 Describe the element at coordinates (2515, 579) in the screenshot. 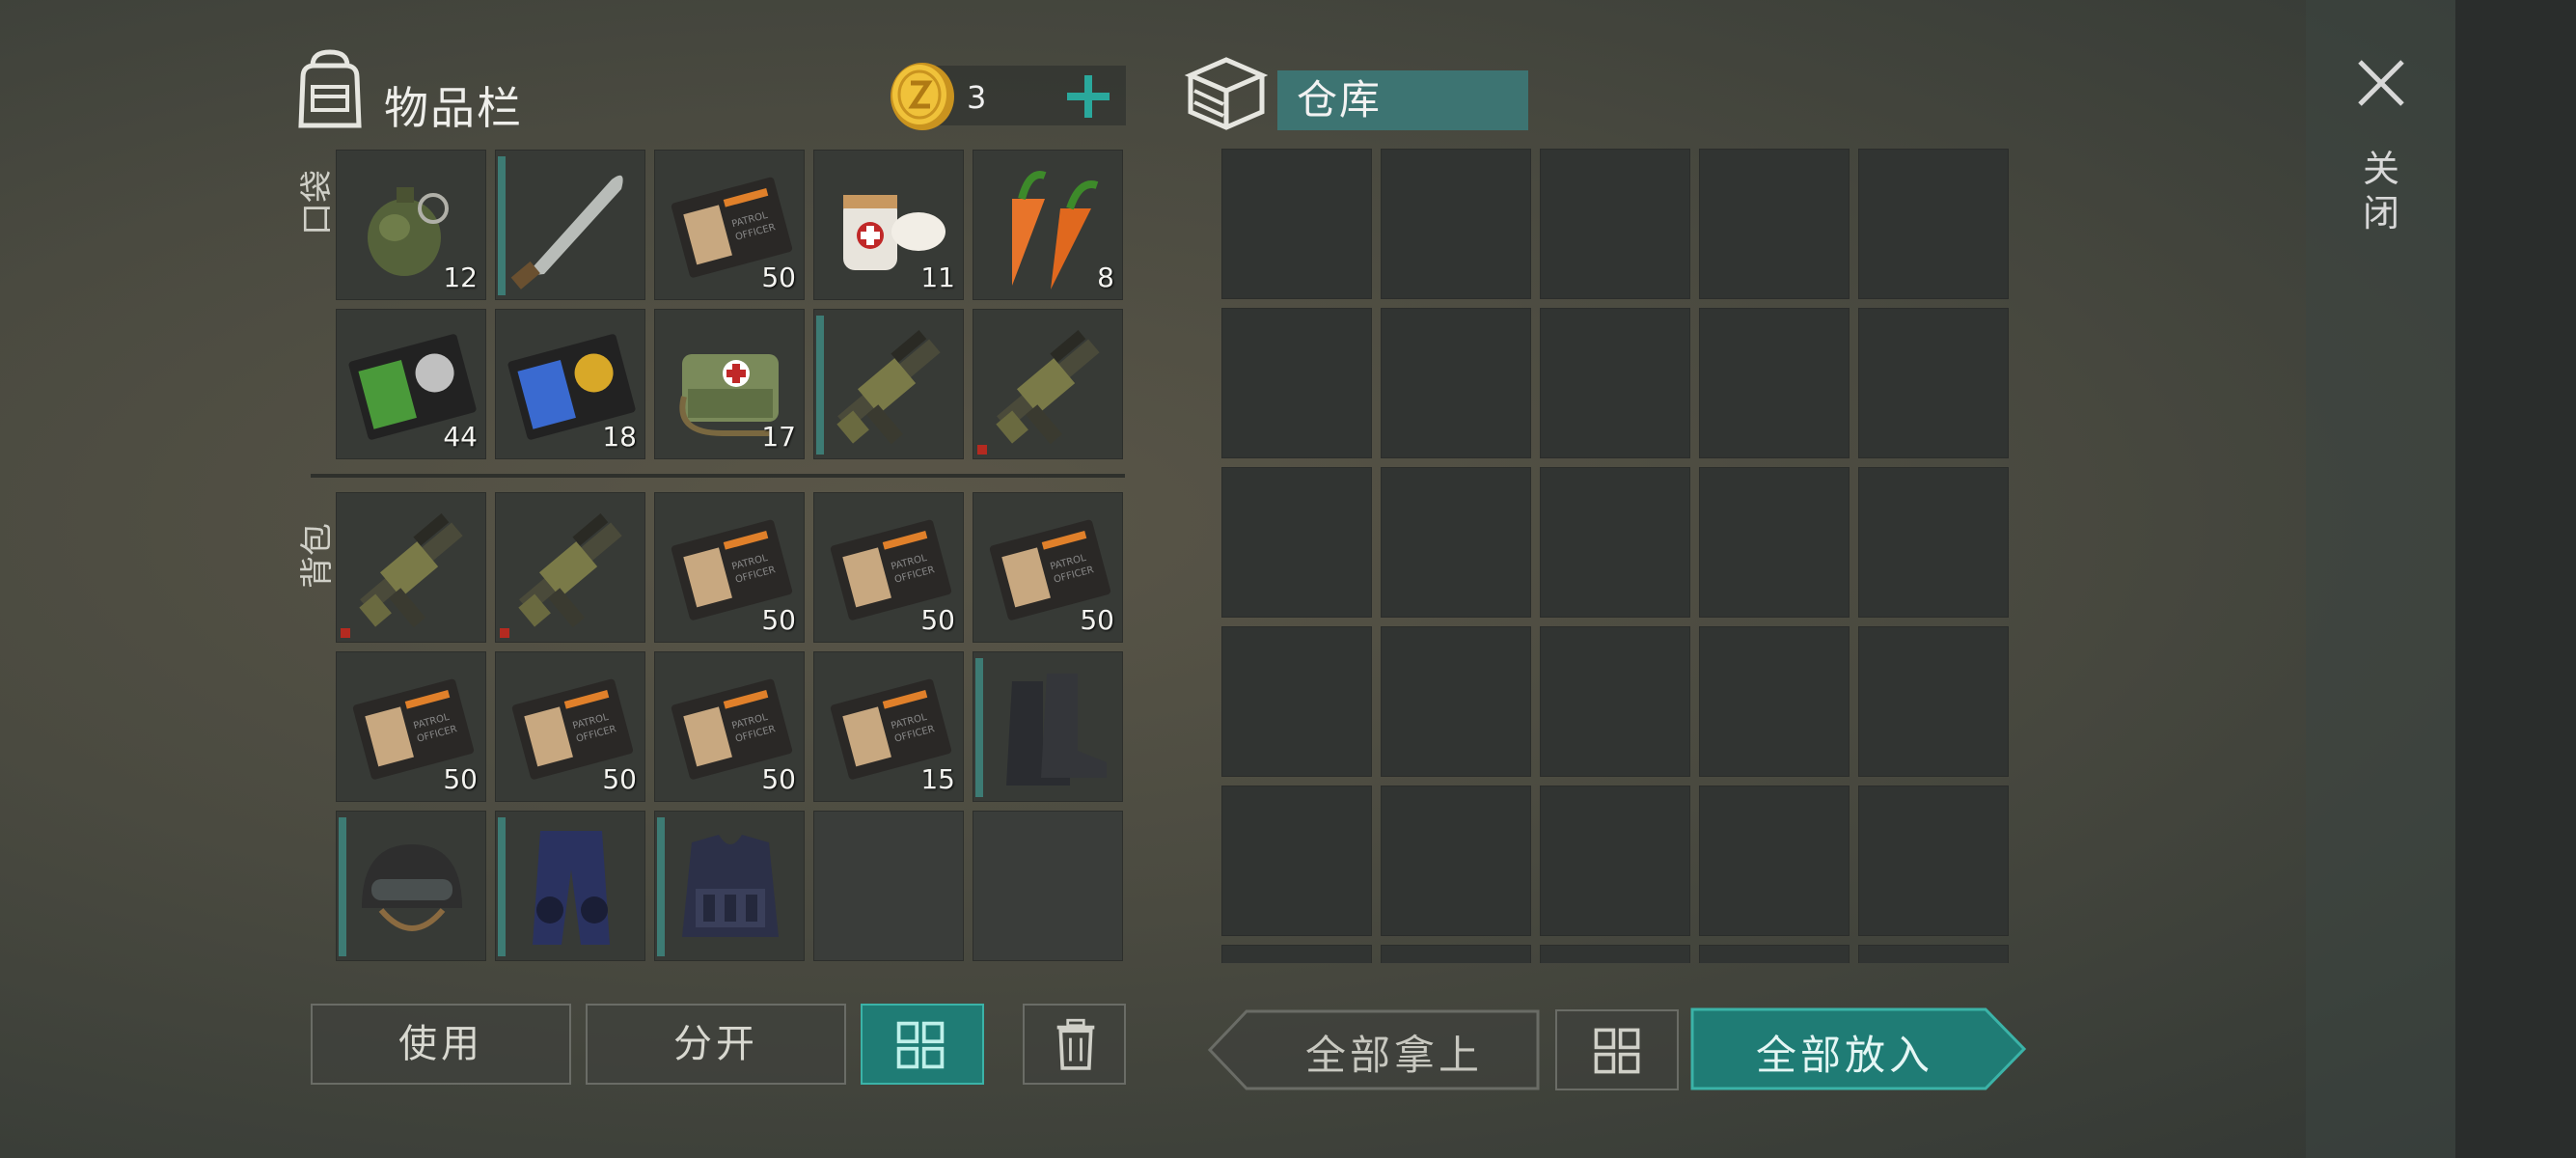

I see `screen-edge-panel` at that location.